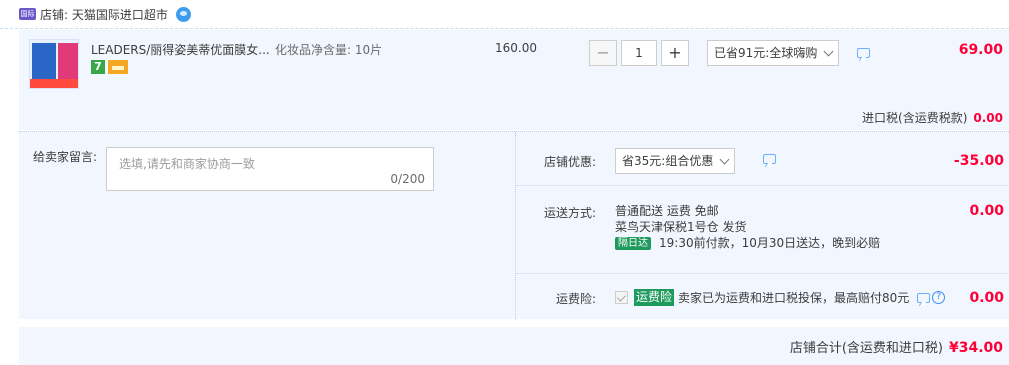 The width and height of the screenshot is (1009, 365). I want to click on shipping-insurance-tag: 运费险, so click(654, 297).